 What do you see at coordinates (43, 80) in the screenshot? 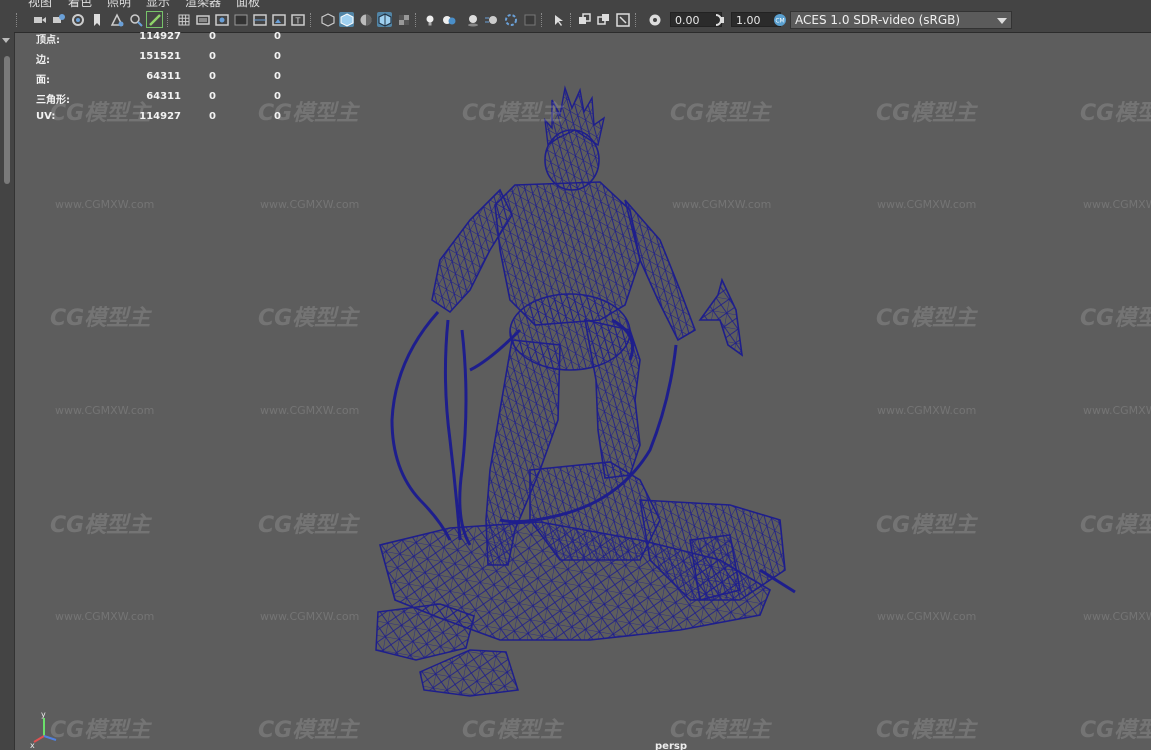
I see `hud-label: 面:` at bounding box center [43, 80].